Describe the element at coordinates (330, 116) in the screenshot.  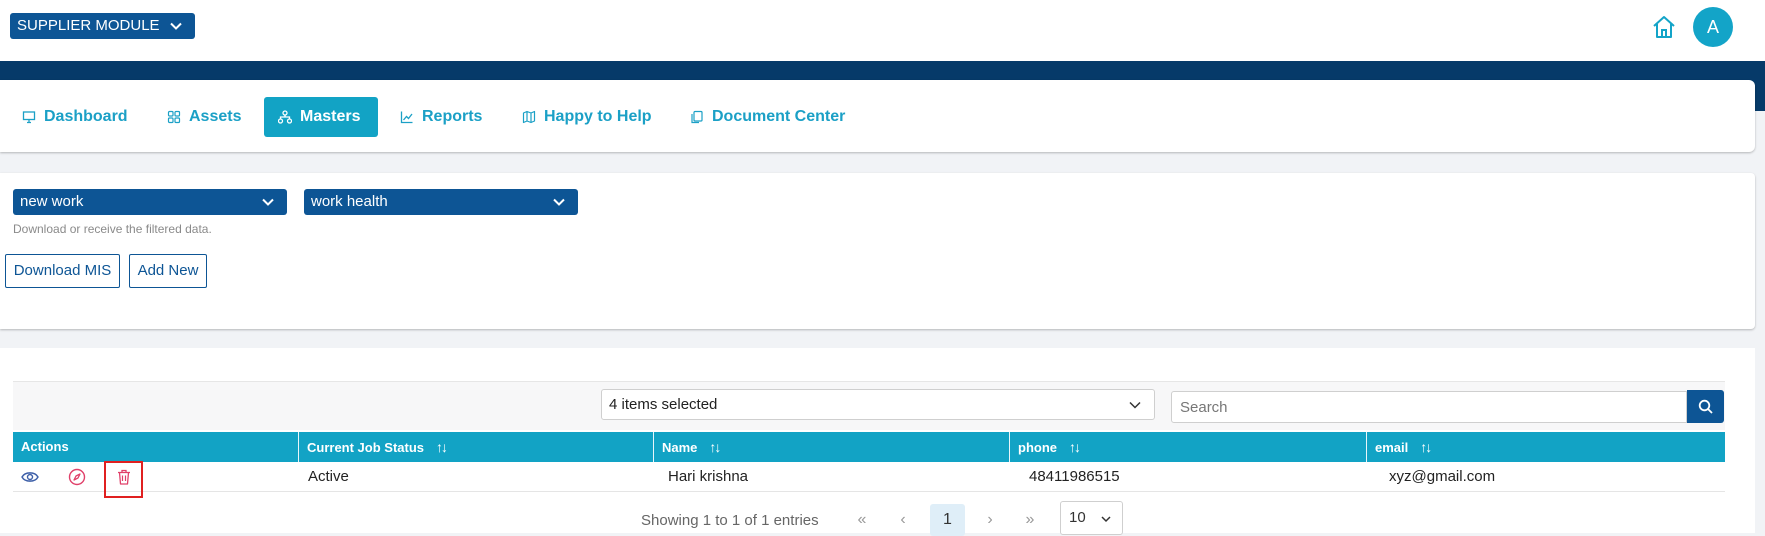
I see `tab-label: Masters` at that location.